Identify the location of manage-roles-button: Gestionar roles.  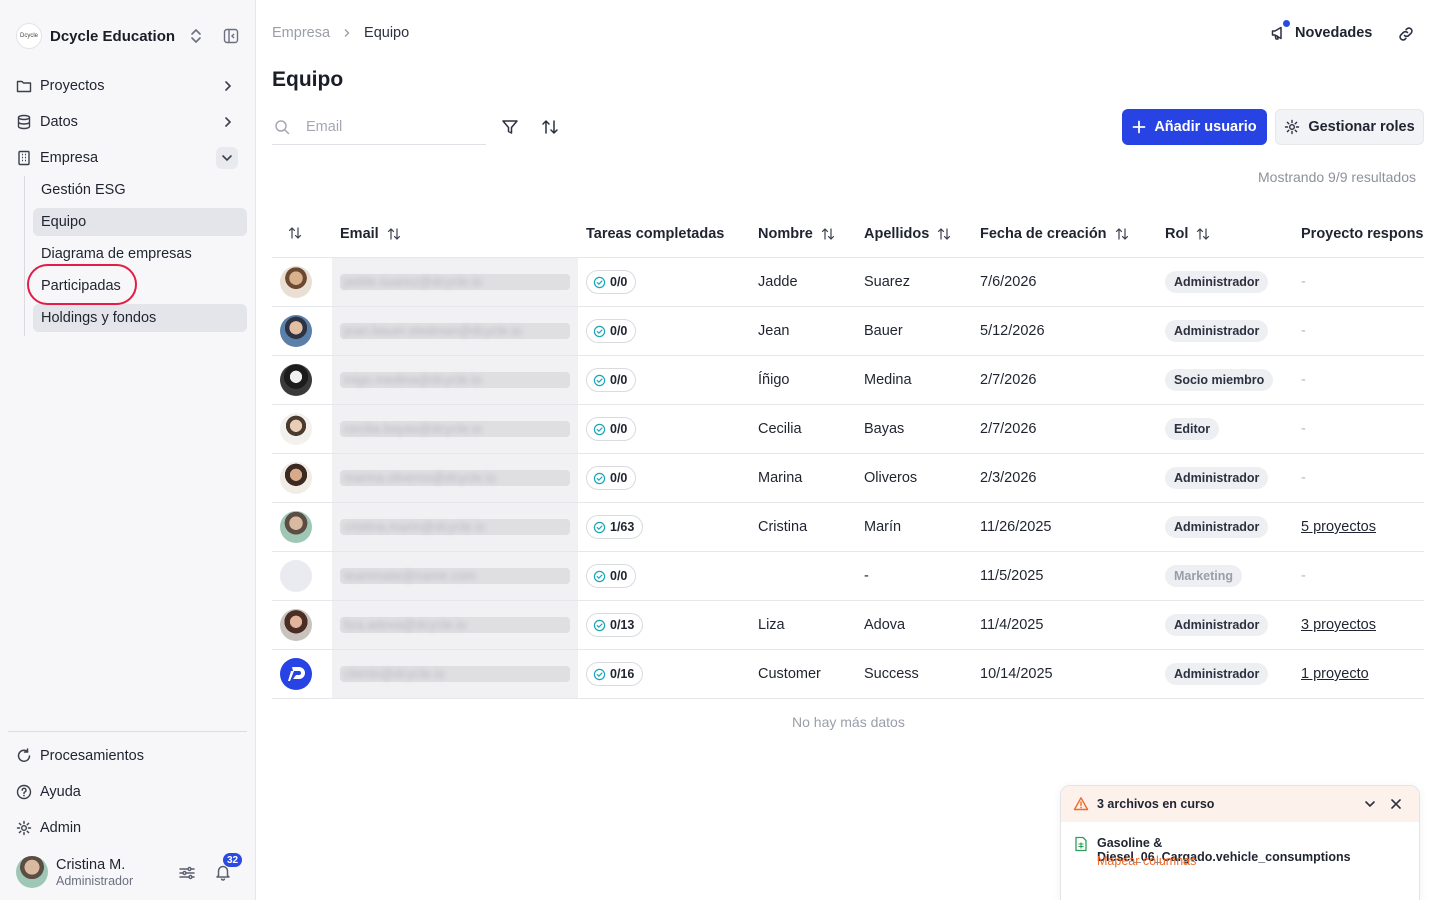
(1349, 127).